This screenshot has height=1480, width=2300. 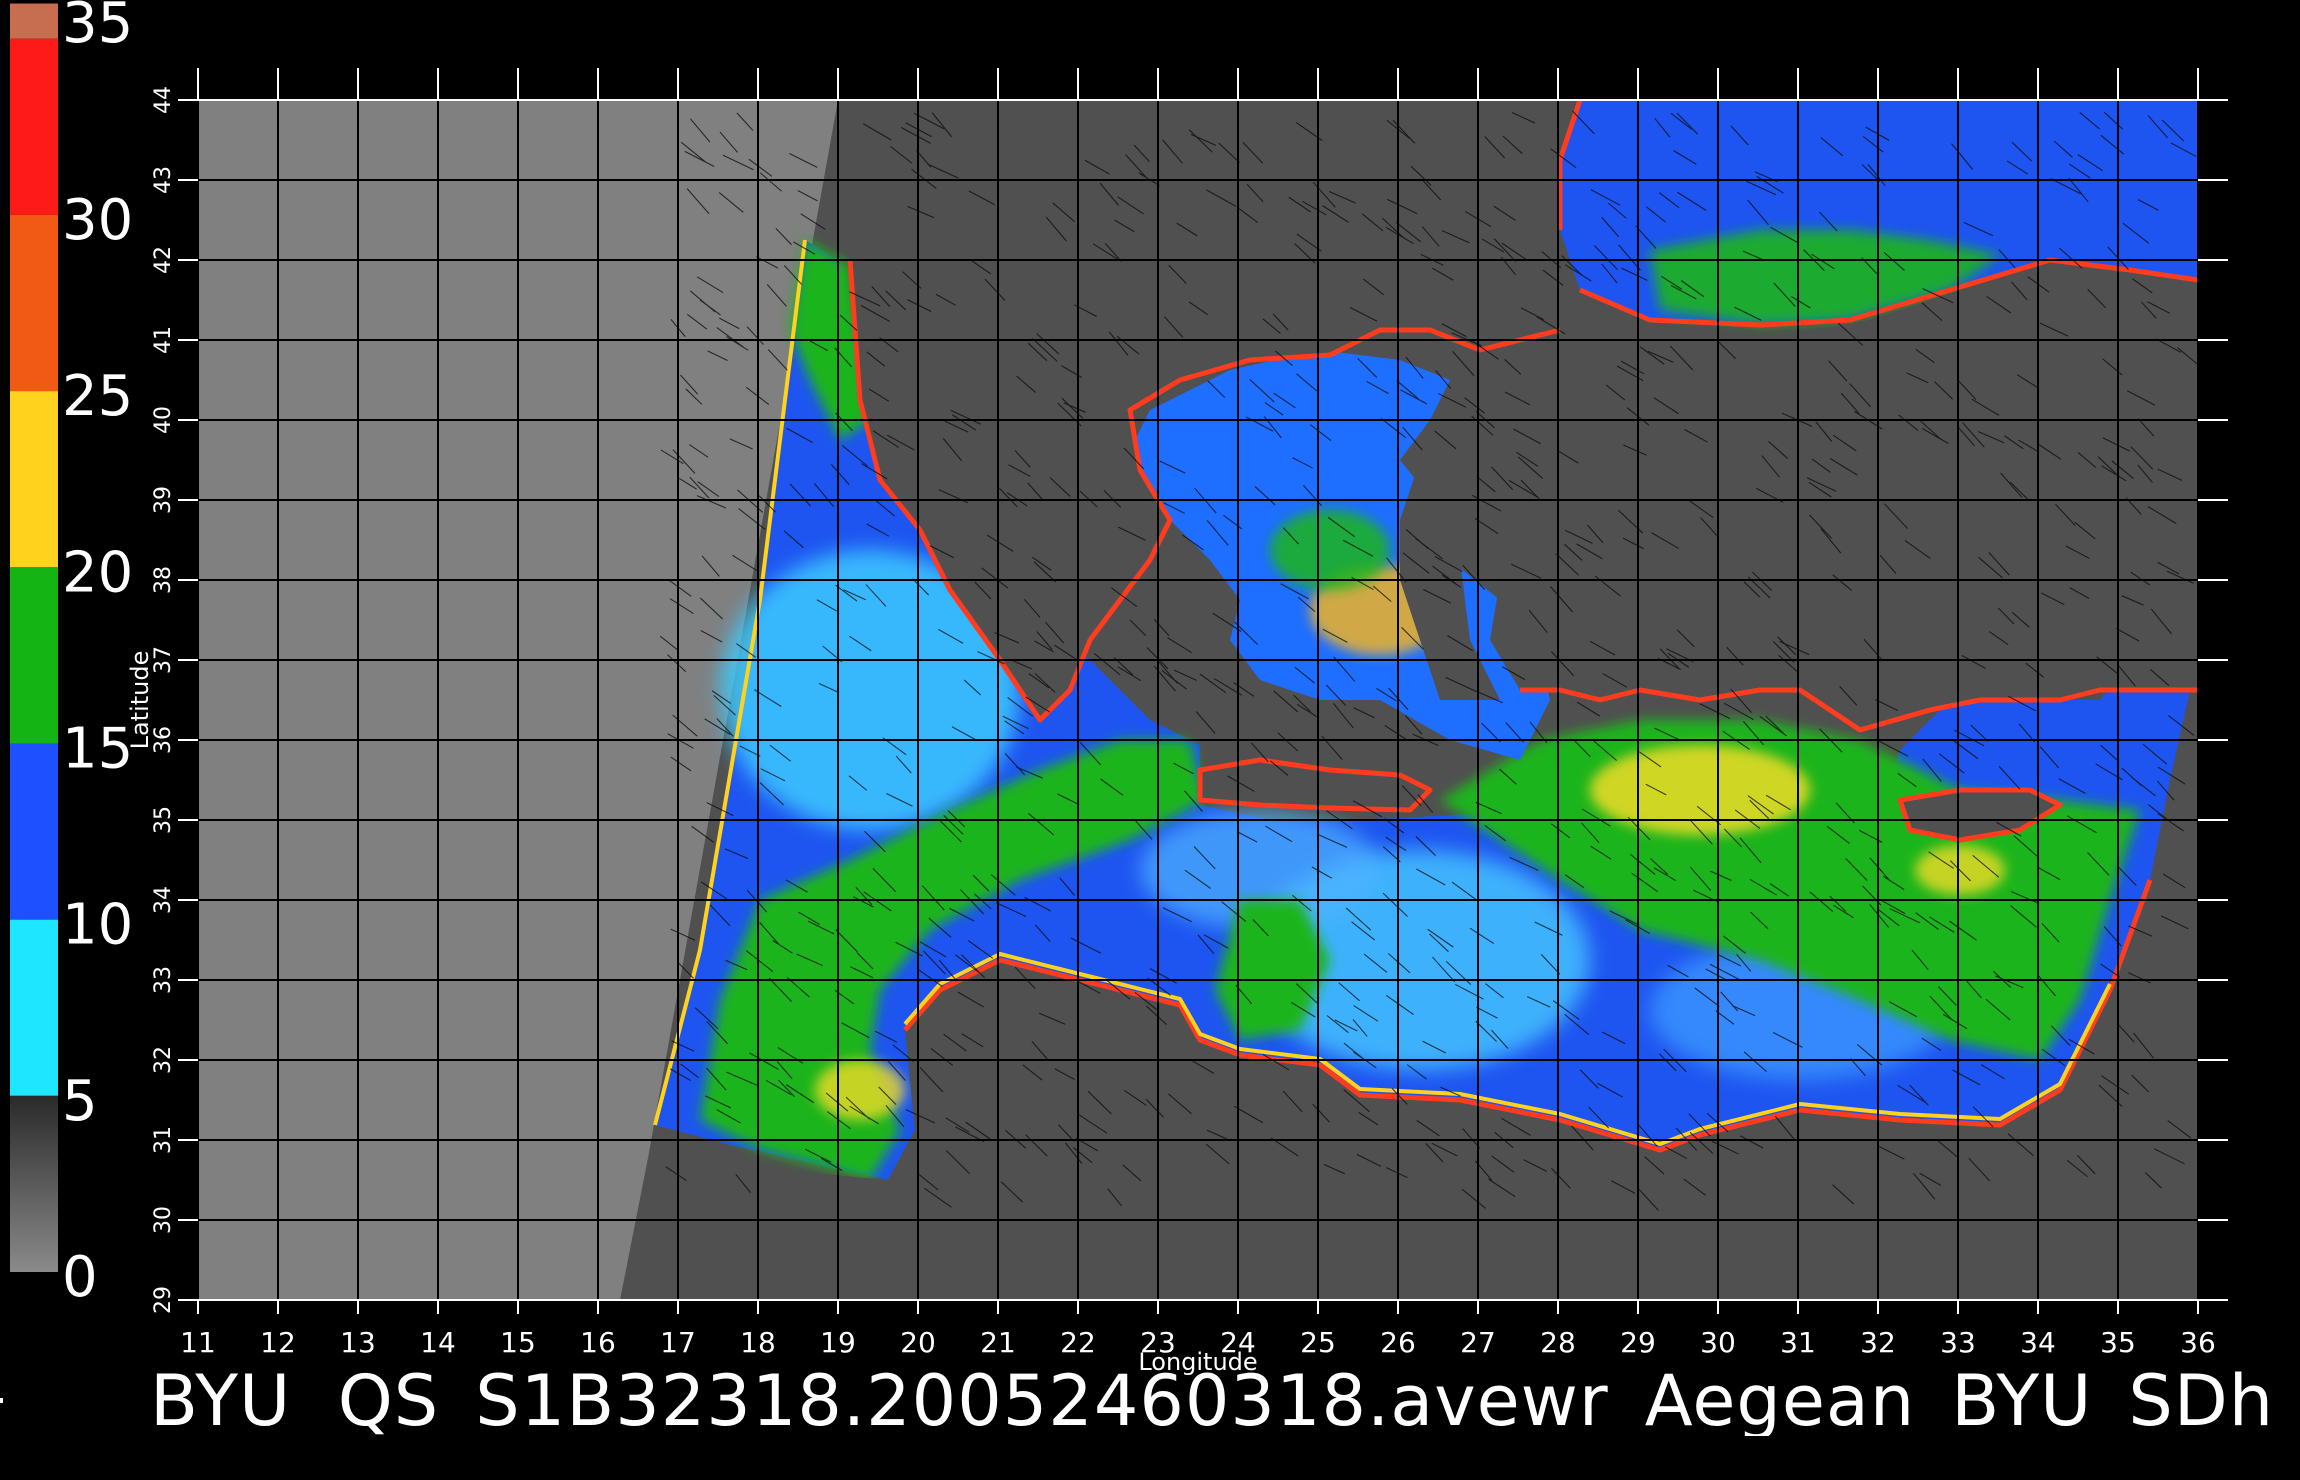 What do you see at coordinates (163, 820) in the screenshot?
I see `y-tick-label: 35` at bounding box center [163, 820].